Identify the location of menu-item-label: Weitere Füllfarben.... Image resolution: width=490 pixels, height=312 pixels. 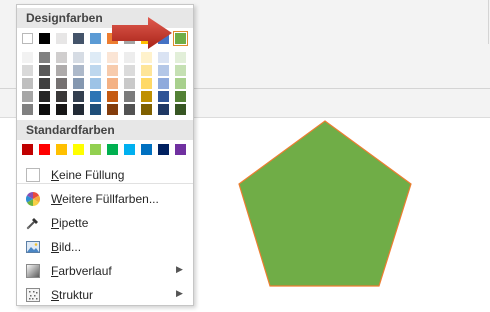
(105, 199).